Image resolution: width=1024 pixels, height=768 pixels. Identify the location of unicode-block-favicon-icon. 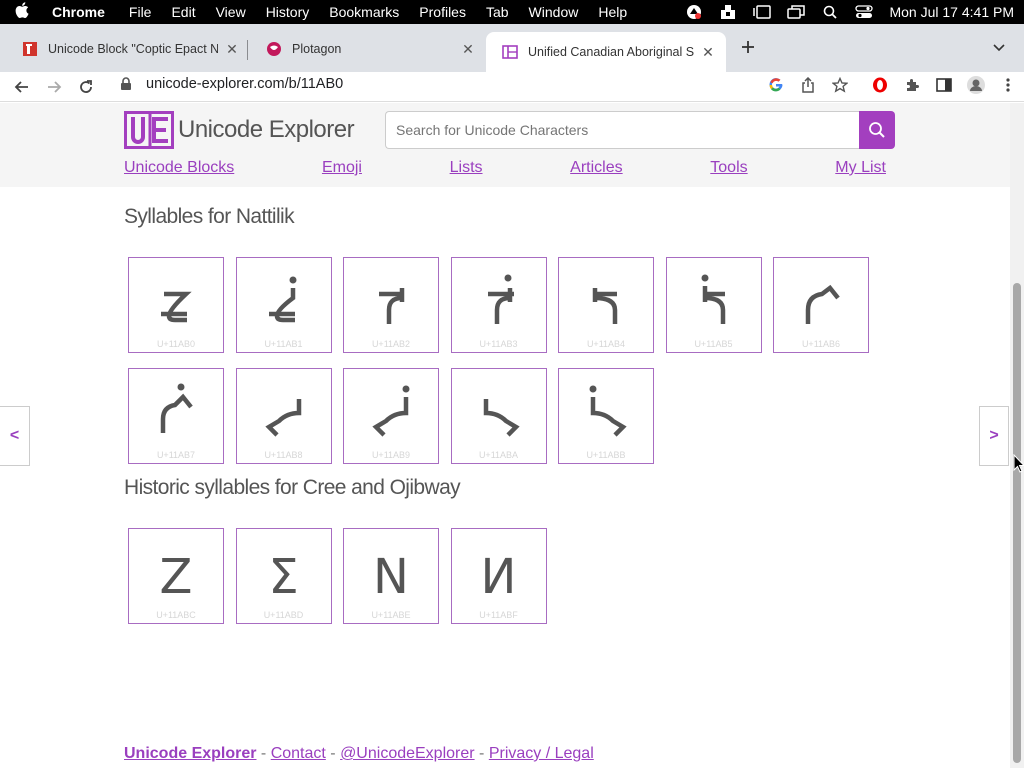
(30, 49).